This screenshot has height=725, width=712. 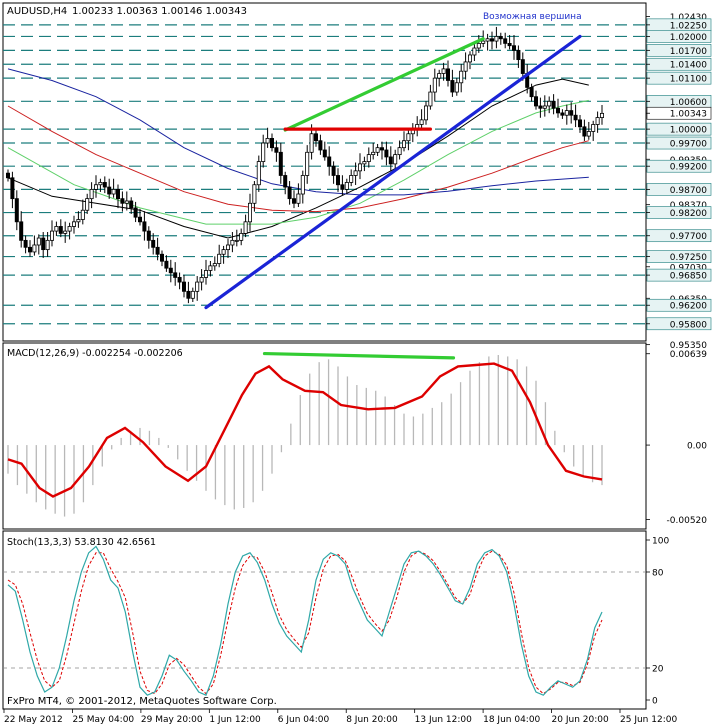 I want to click on stoch-tick-label-3: 0, so click(x=655, y=702).